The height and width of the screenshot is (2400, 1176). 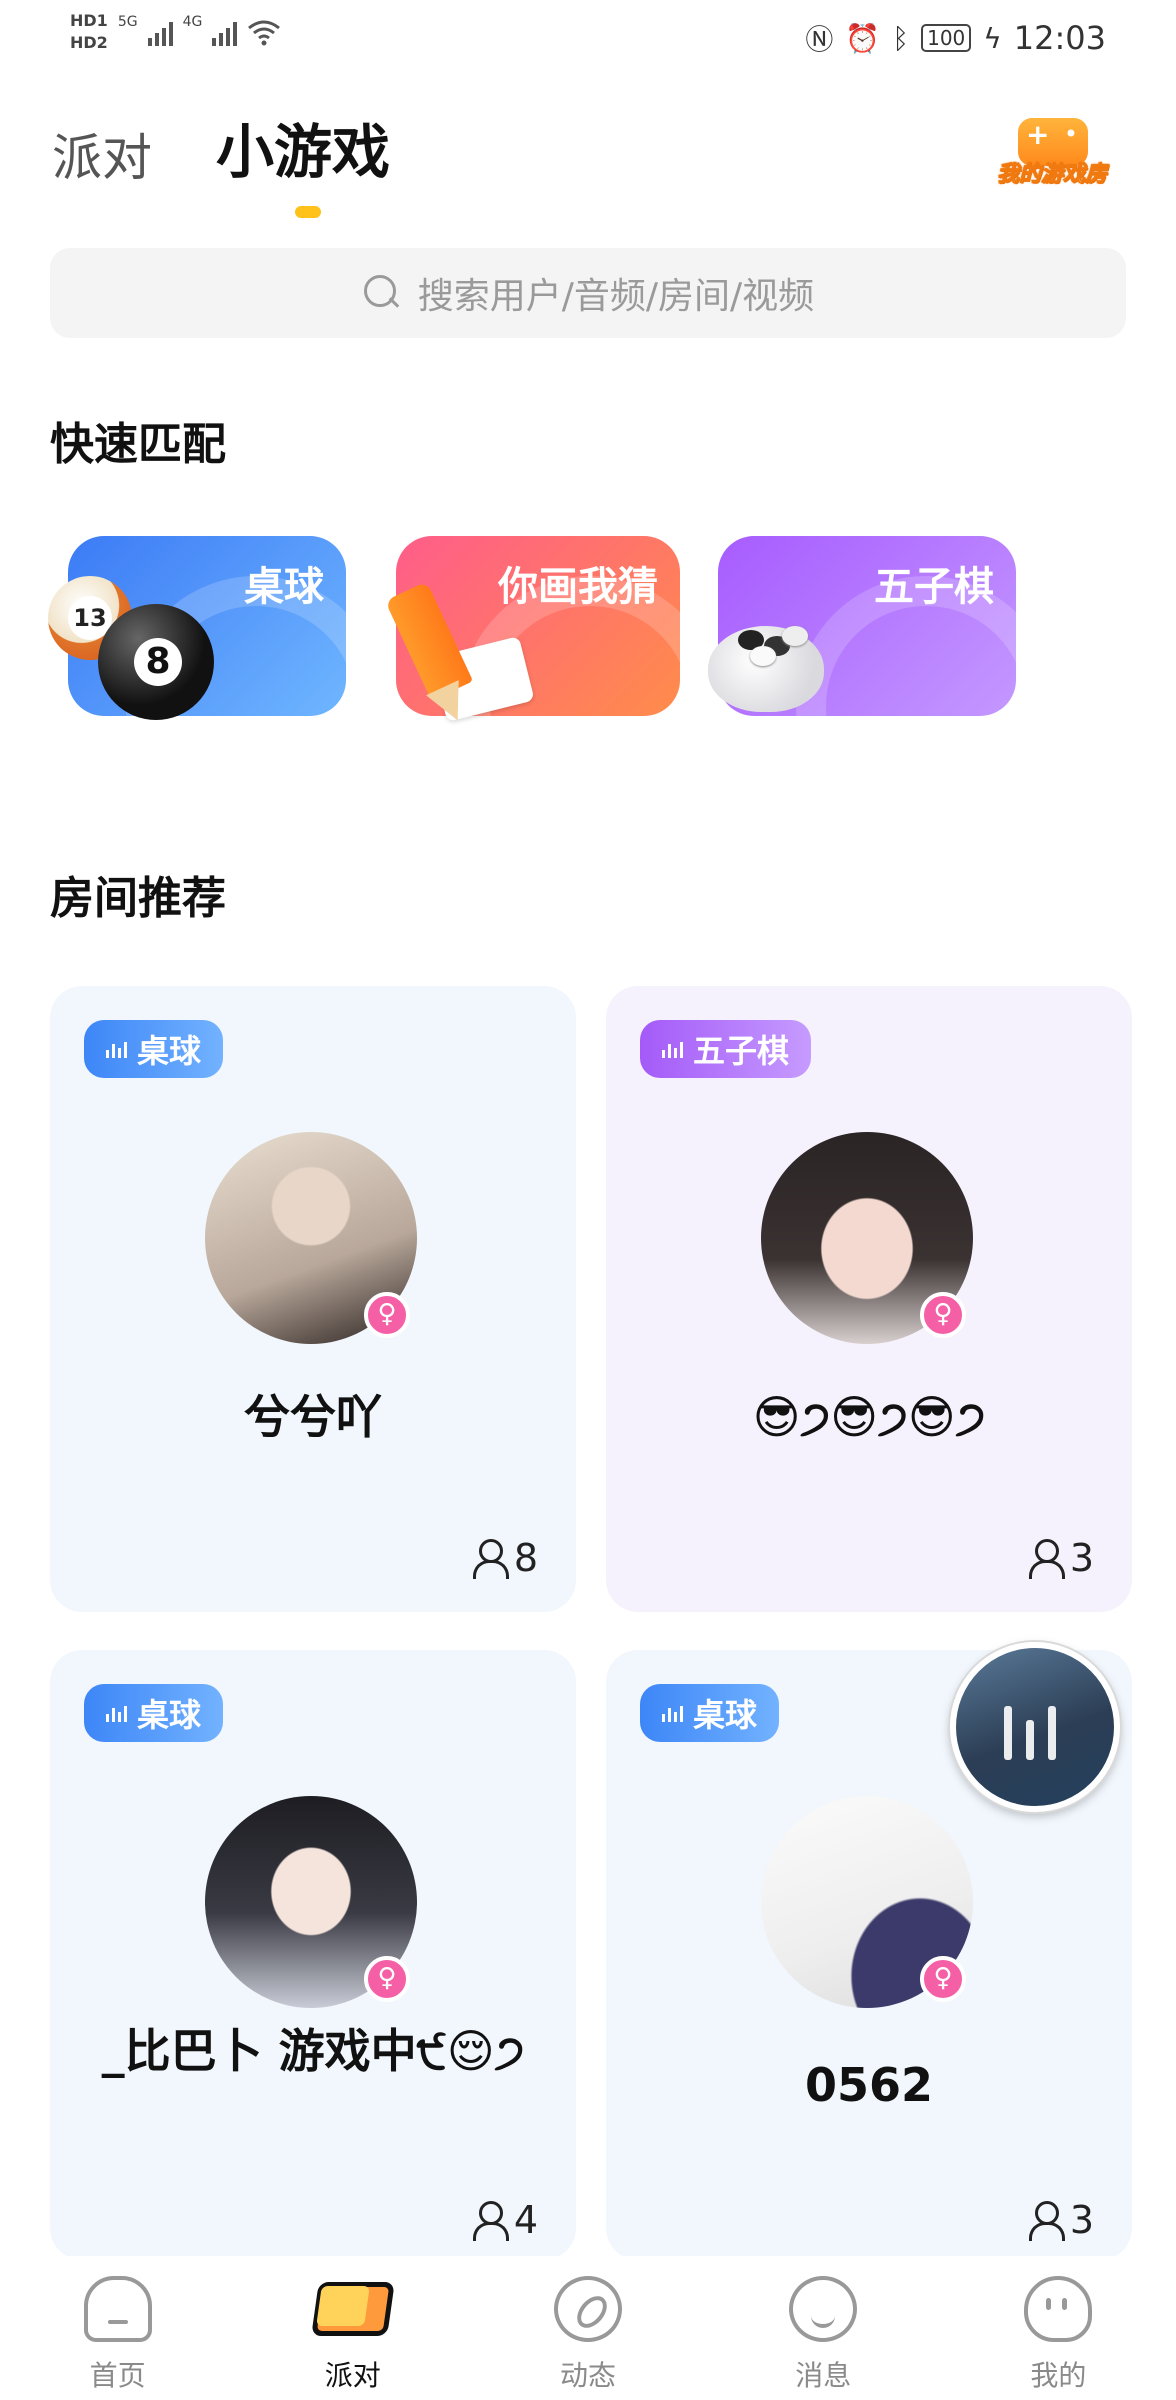 What do you see at coordinates (102, 158) in the screenshot?
I see `tab-party: 派对` at bounding box center [102, 158].